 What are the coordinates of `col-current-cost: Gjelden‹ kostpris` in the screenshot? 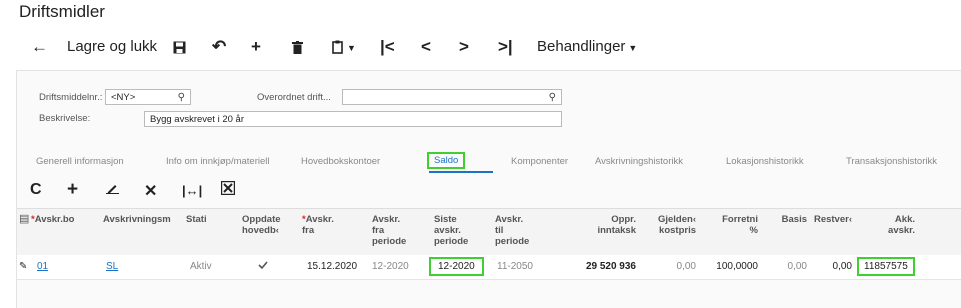 It's located at (669, 225).